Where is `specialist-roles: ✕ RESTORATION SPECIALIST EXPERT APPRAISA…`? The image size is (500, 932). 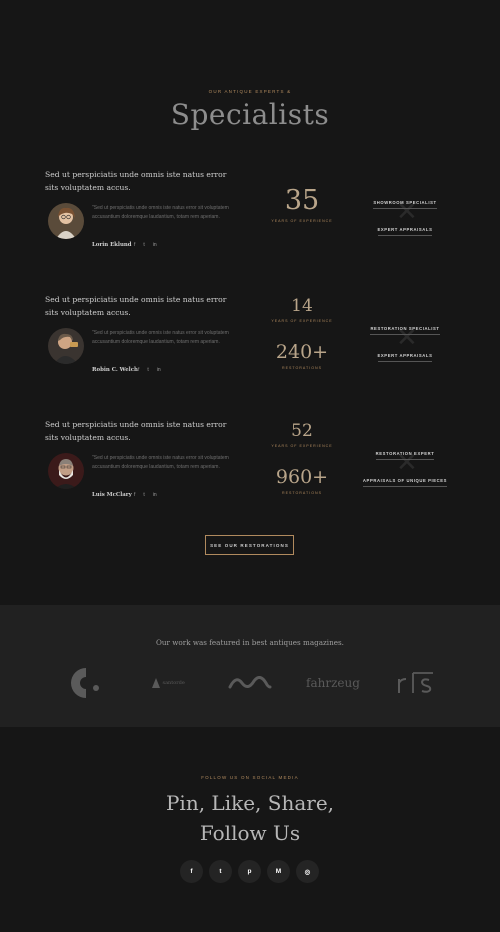 specialist-roles: ✕ RESTORATION SPECIALIST EXPERT APPRAISA… is located at coordinates (405, 339).